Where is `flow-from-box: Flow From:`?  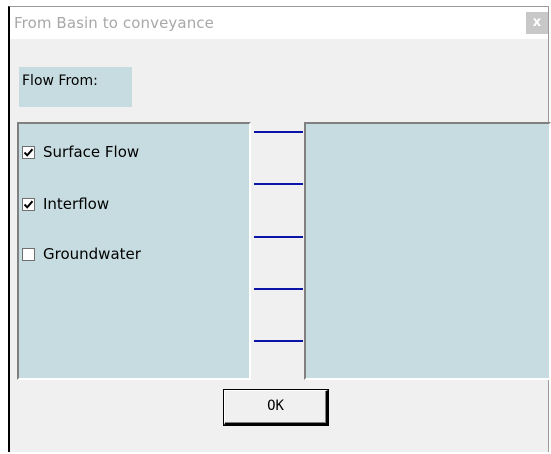 flow-from-box: Flow From: is located at coordinates (75, 87).